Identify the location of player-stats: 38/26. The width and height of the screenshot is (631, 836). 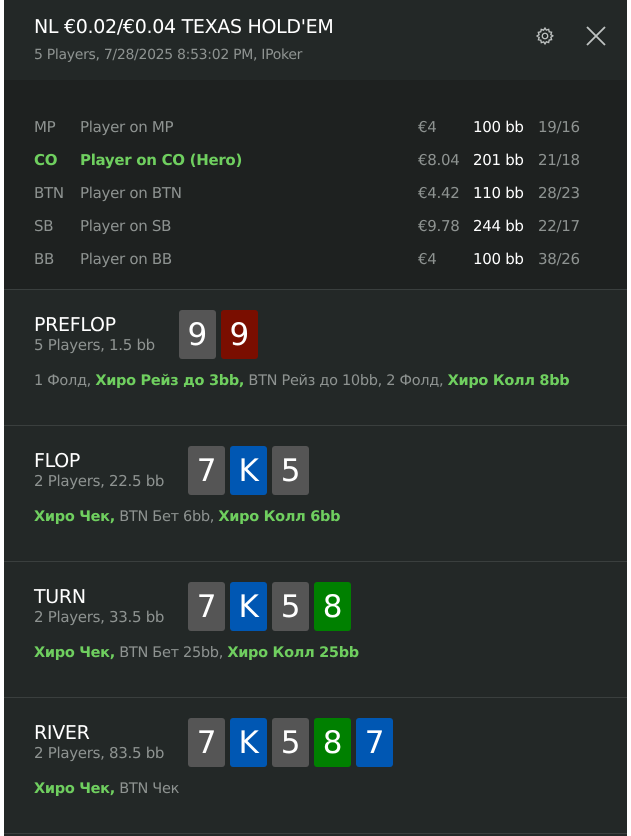
(559, 259).